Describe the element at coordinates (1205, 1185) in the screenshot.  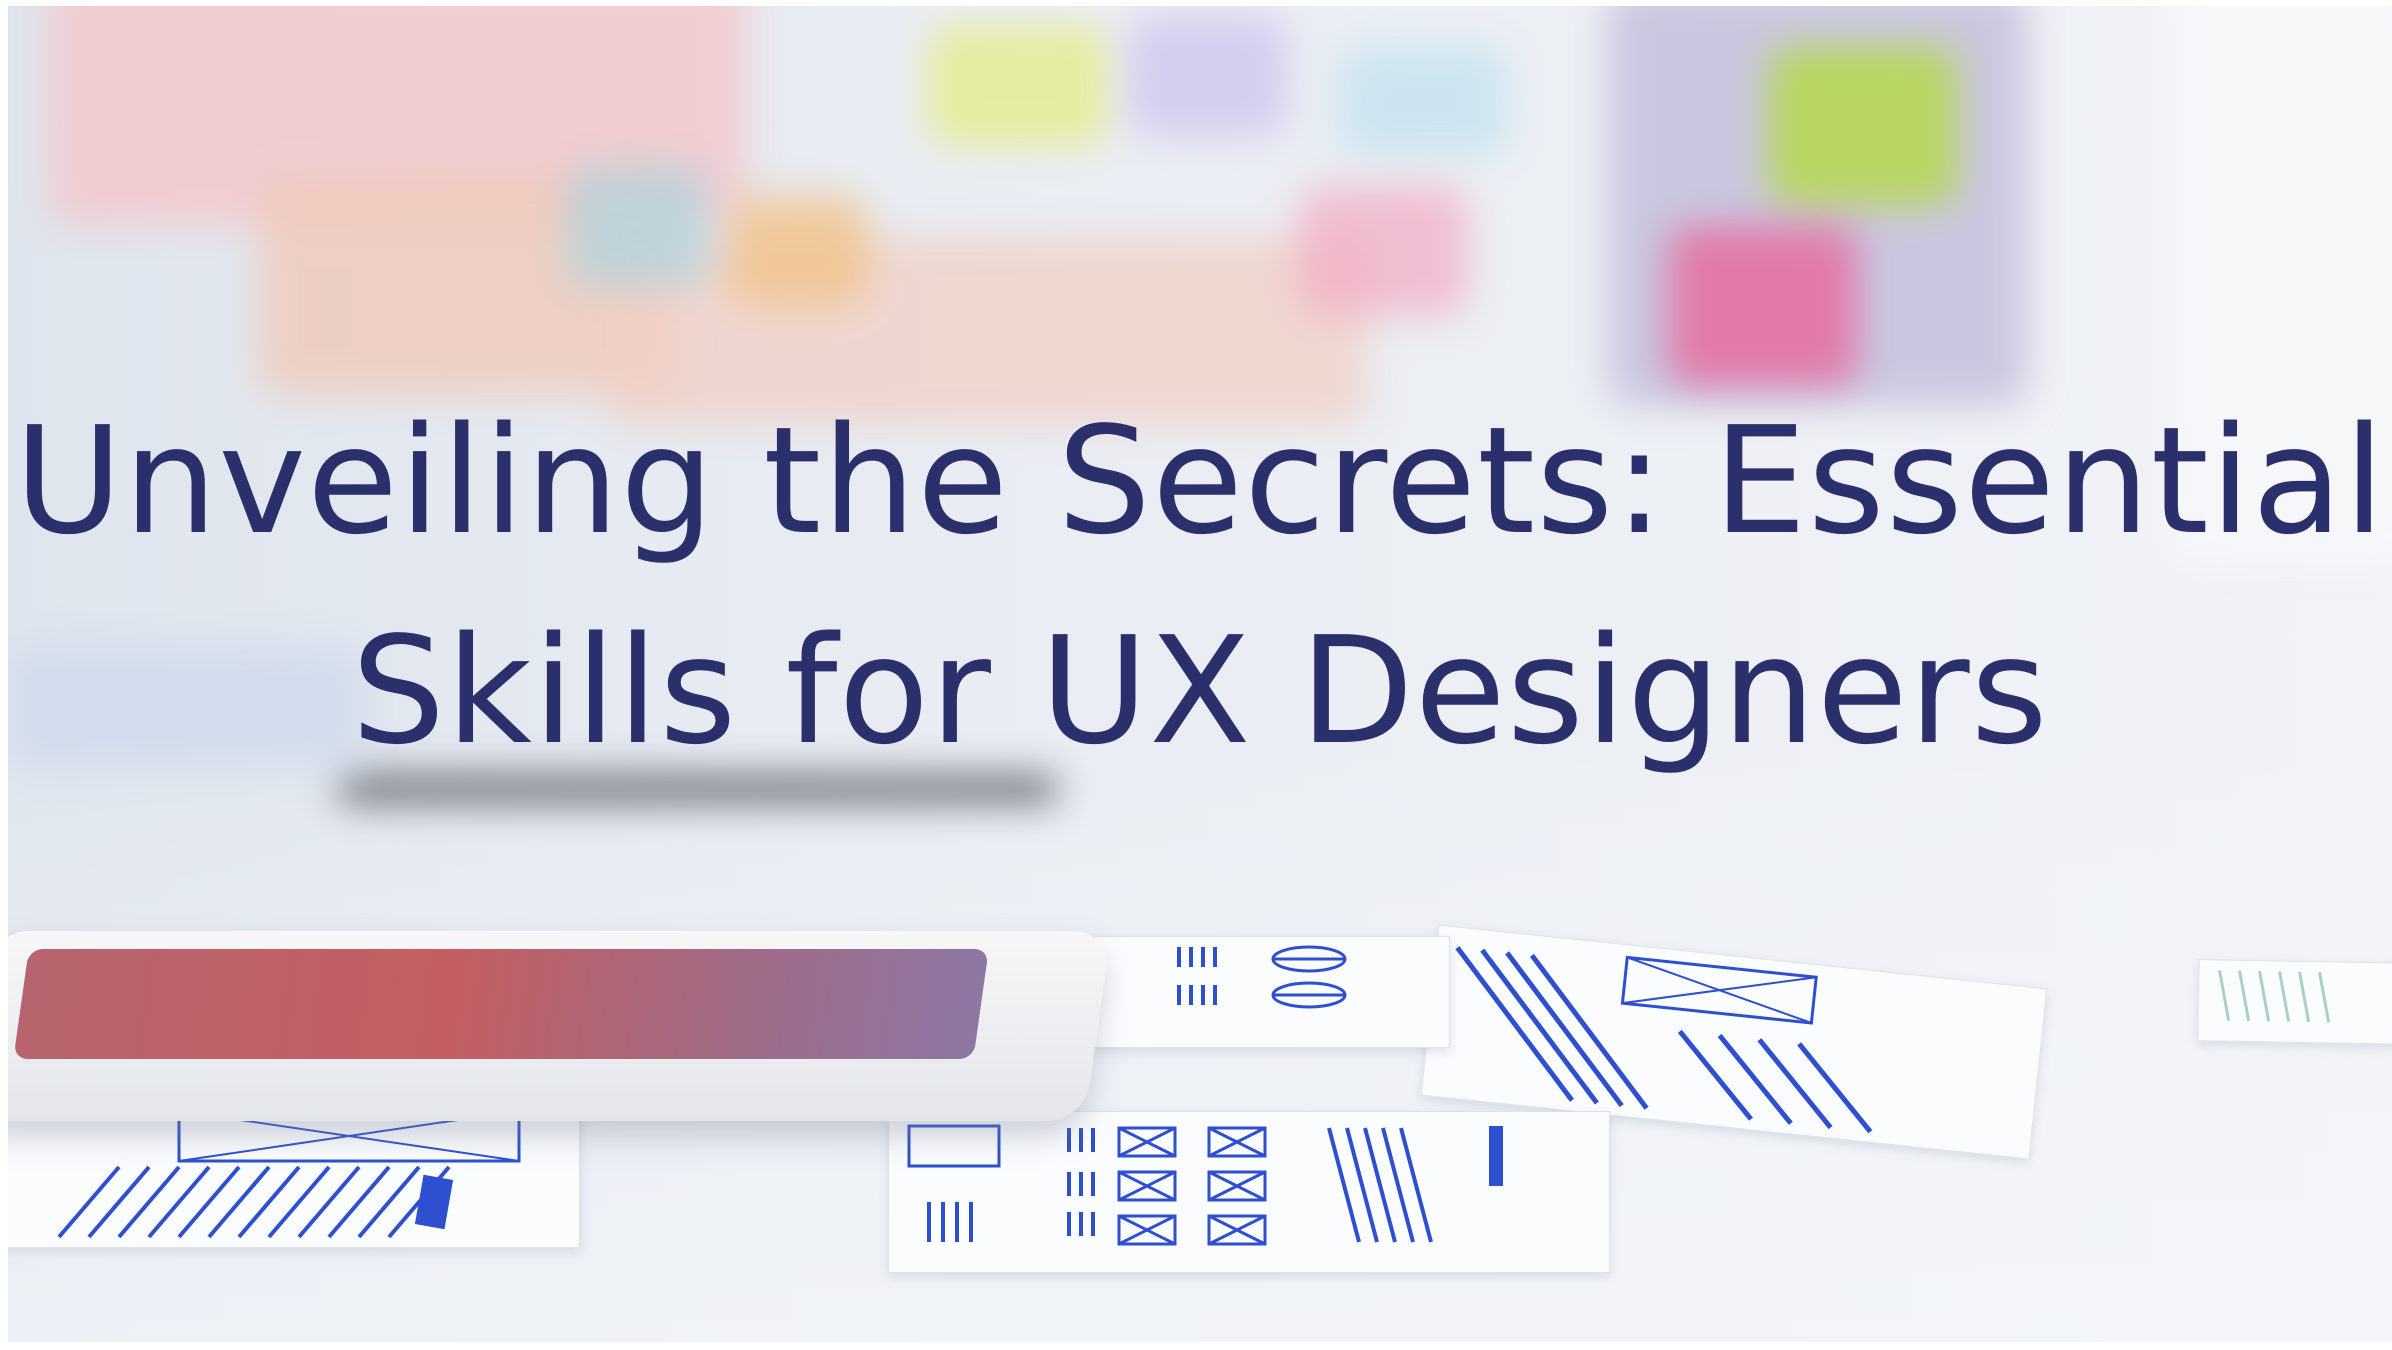
I see `wireframe-sketch-center` at that location.